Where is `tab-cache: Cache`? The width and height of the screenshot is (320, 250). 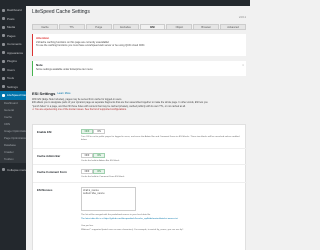 tab-cache: Cache is located at coordinates (45, 26).